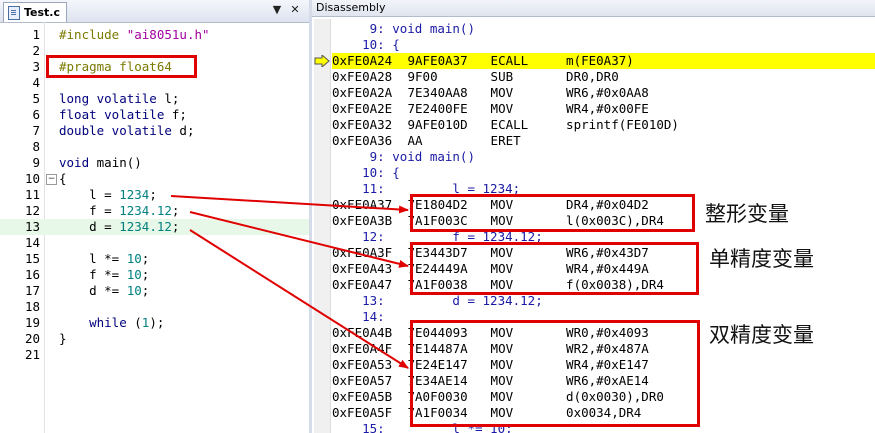 This screenshot has height=433, width=875. What do you see at coordinates (36, 146) in the screenshot?
I see `line-number: 8` at bounding box center [36, 146].